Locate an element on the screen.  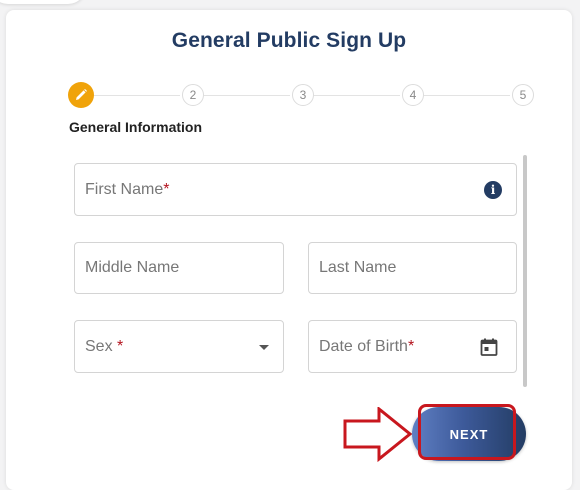
pencil-icon is located at coordinates (81, 94).